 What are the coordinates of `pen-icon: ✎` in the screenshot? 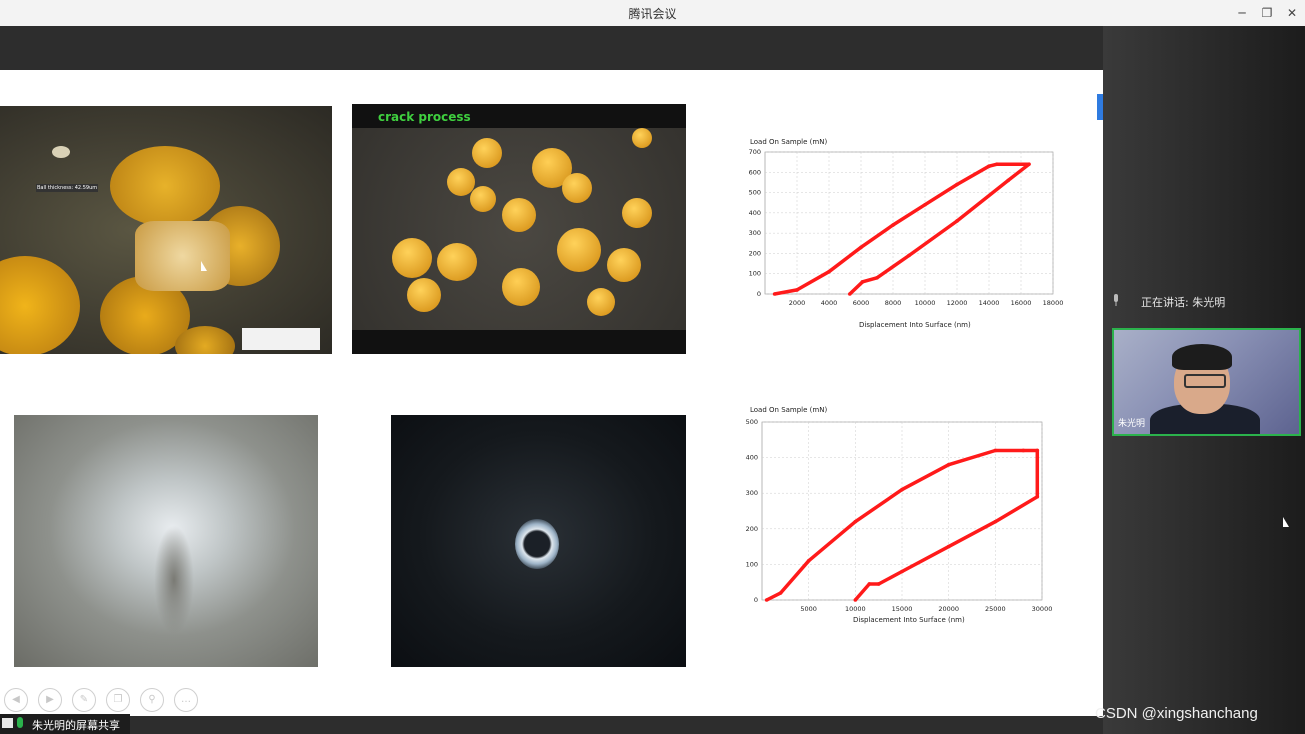 It's located at (84, 700).